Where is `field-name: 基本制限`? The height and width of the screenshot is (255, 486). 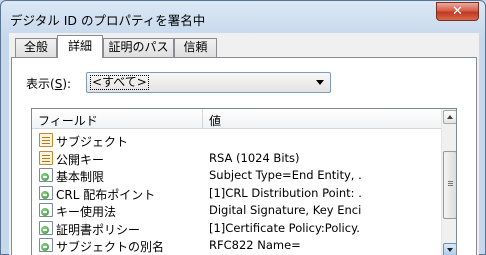 field-name: 基本制限 is located at coordinates (80, 177).